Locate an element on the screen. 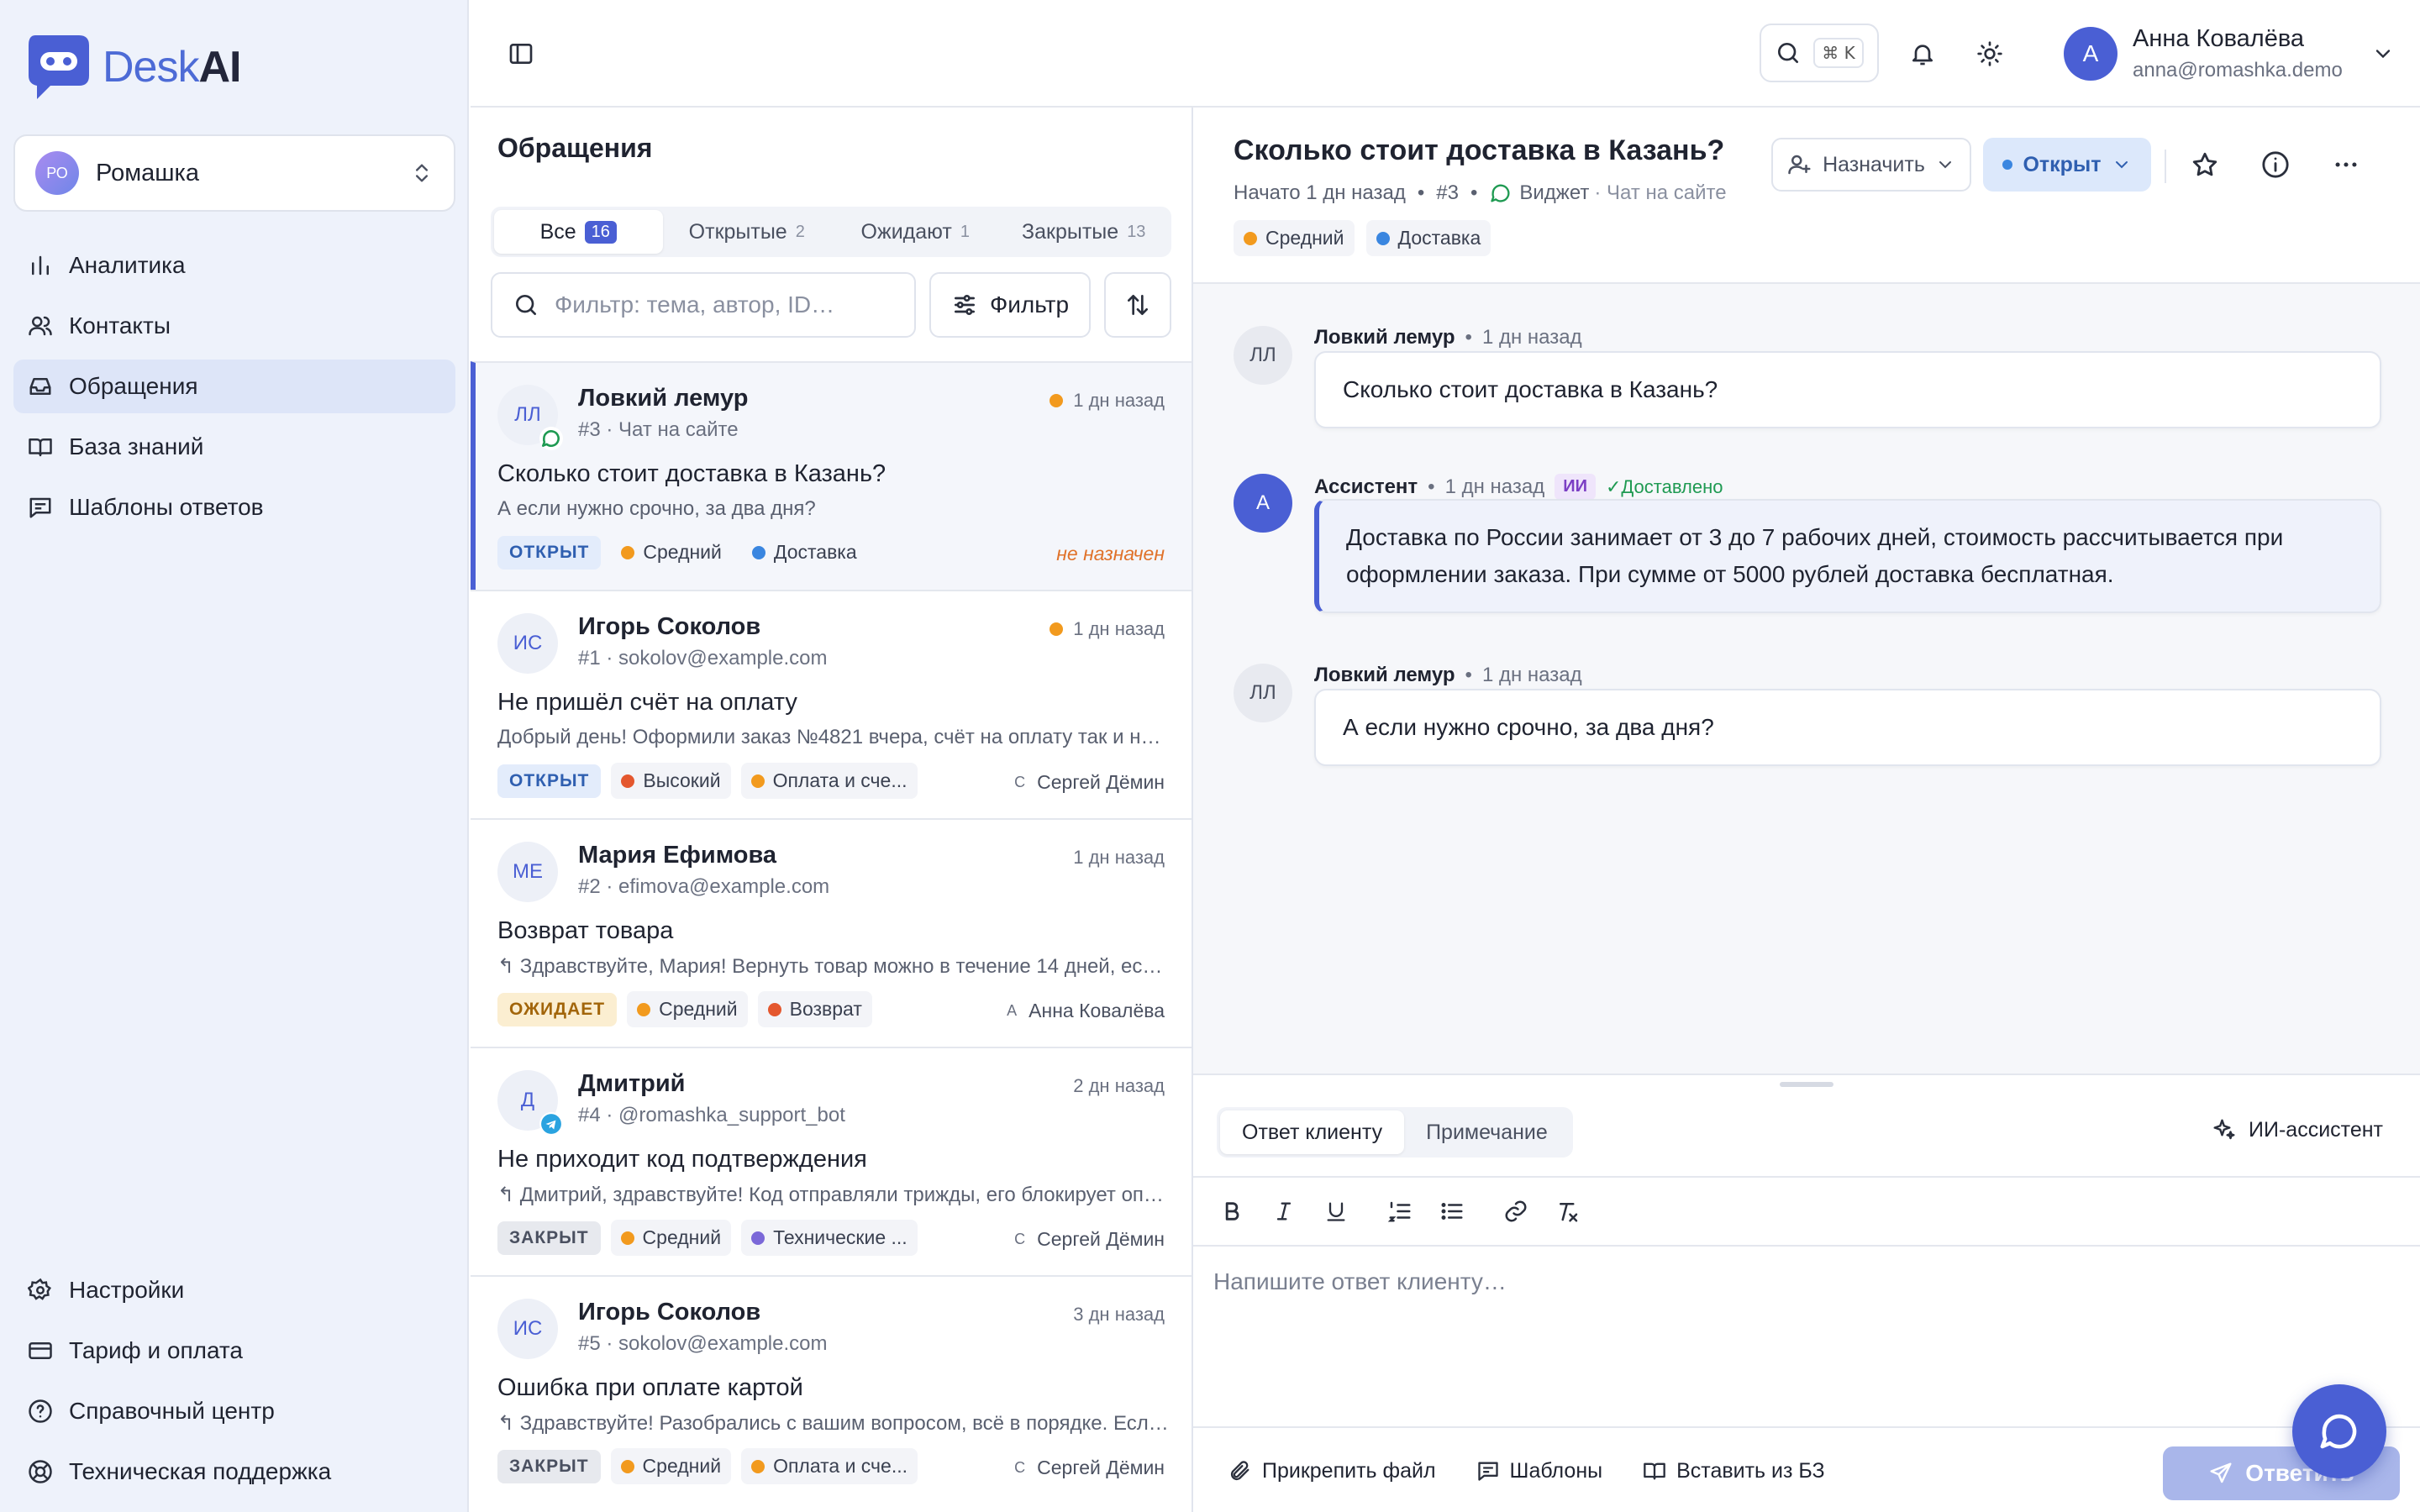 The width and height of the screenshot is (2420, 1512). global-search-button: ⌘ K is located at coordinates (1819, 53).